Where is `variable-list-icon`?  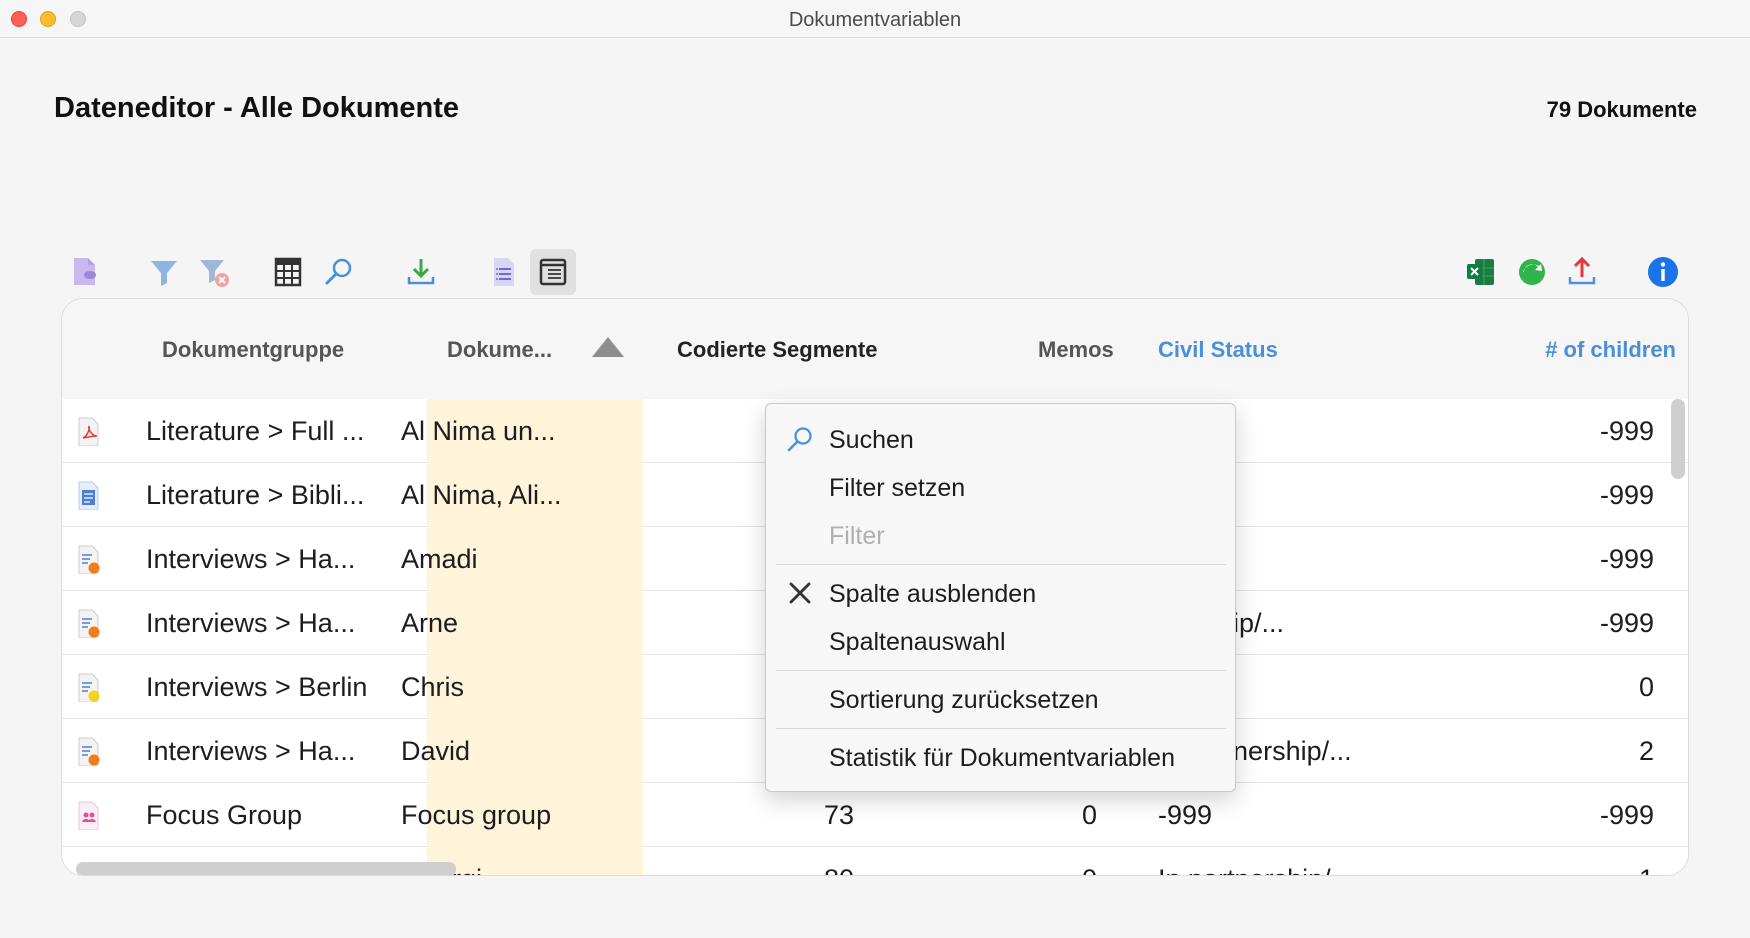 variable-list-icon is located at coordinates (553, 272).